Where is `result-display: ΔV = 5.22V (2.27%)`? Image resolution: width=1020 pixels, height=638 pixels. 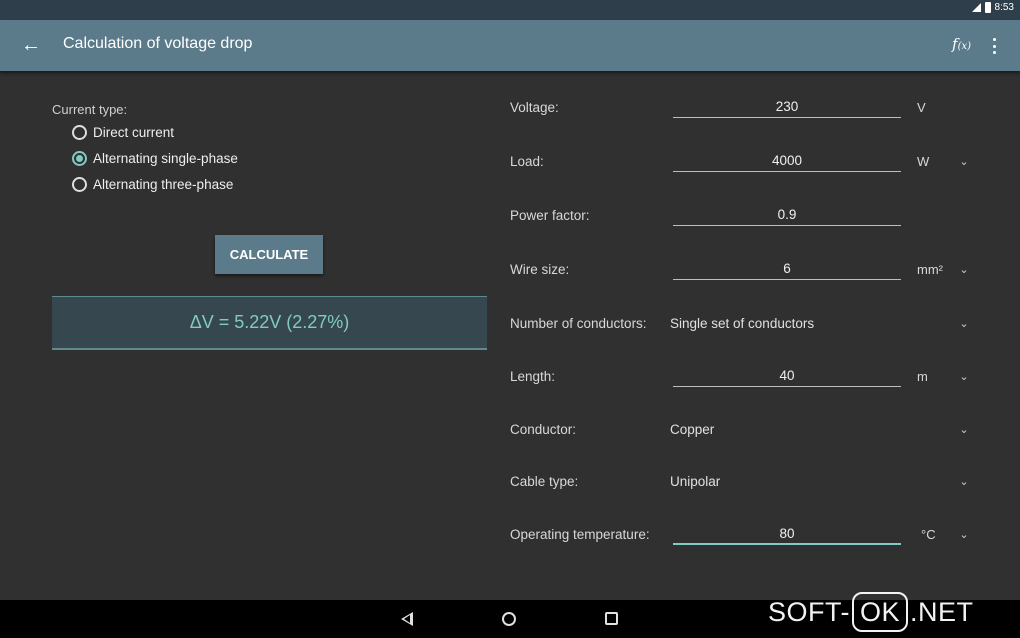 result-display: ΔV = 5.22V (2.27%) is located at coordinates (269, 323).